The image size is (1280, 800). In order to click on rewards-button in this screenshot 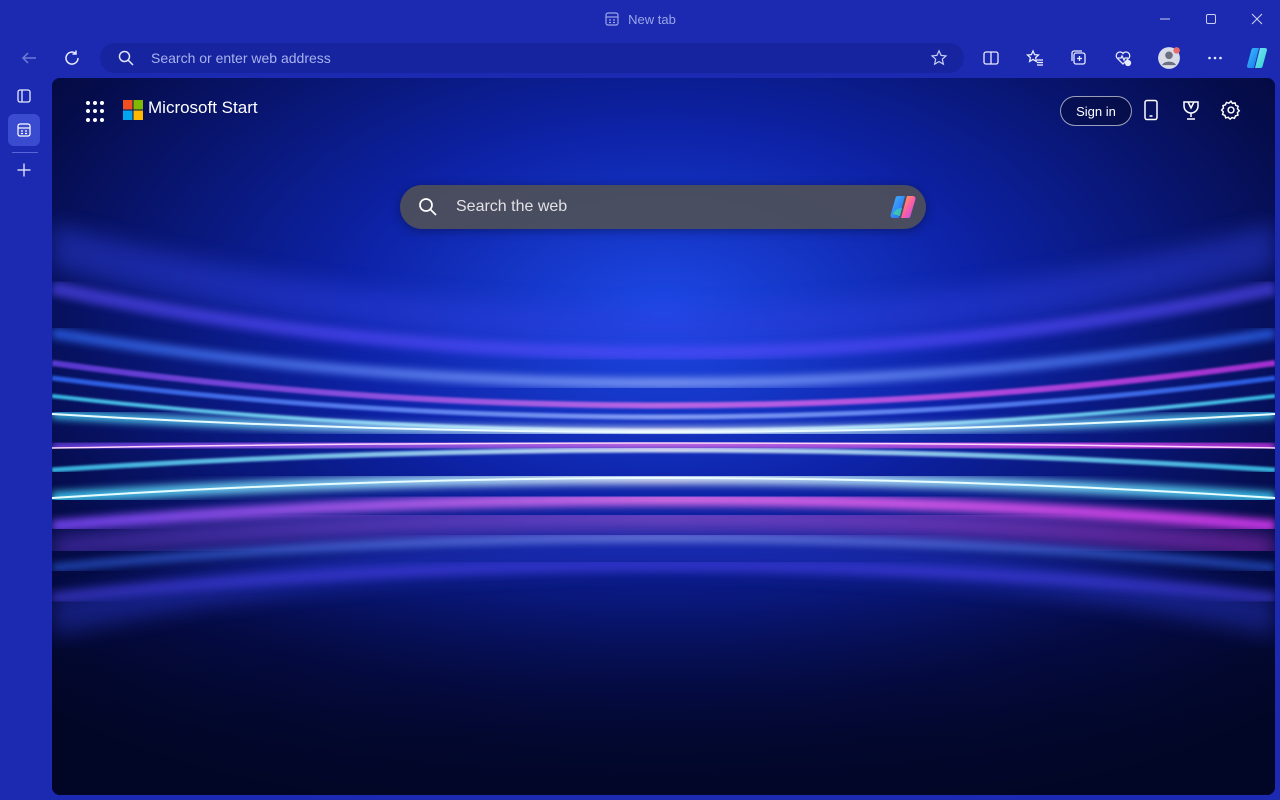, I will do `click(1191, 110)`.